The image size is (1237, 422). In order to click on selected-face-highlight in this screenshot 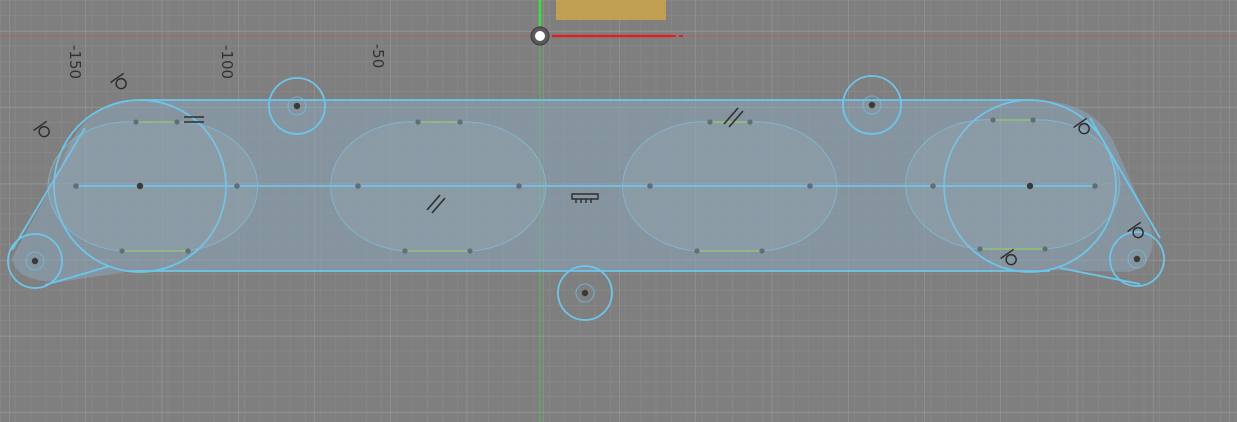, I will do `click(611, 10)`.